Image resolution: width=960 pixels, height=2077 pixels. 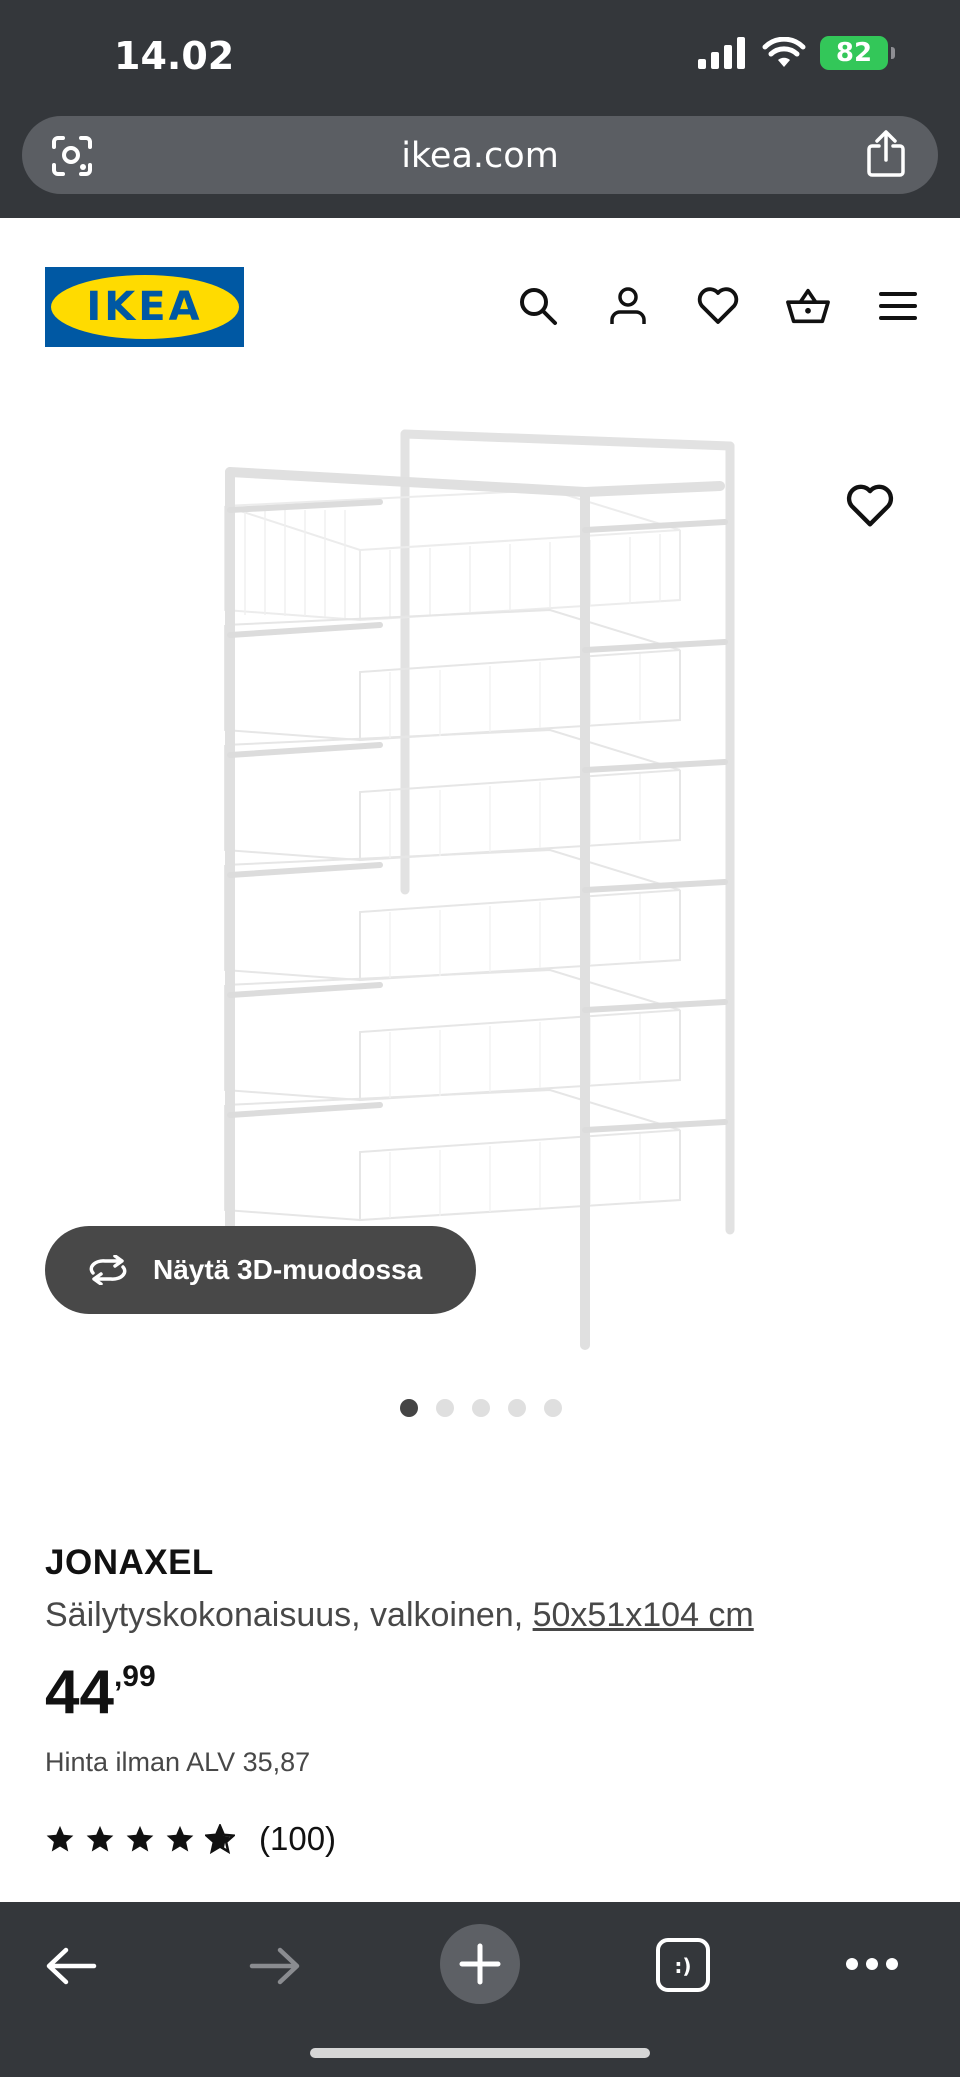 I want to click on half-star-icon, so click(x=220, y=1839).